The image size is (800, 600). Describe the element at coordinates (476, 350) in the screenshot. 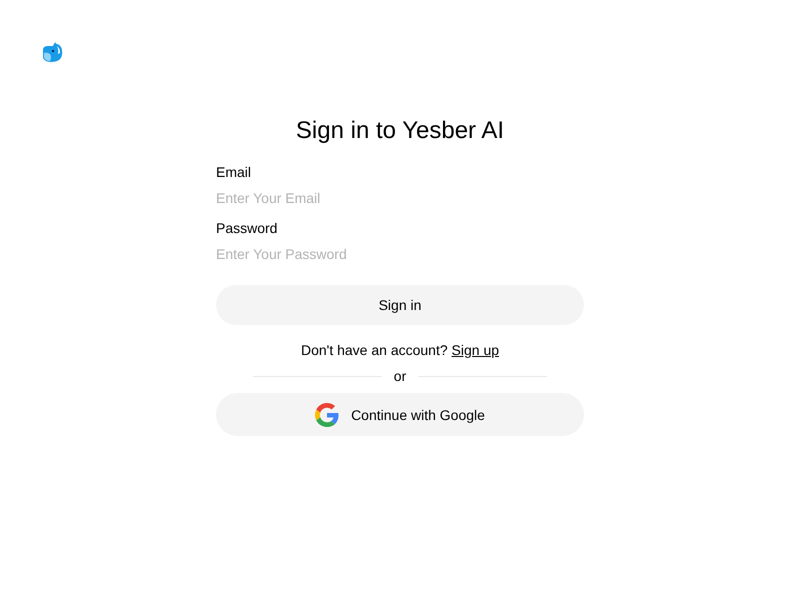

I see `sign-up-link: Sign up` at that location.